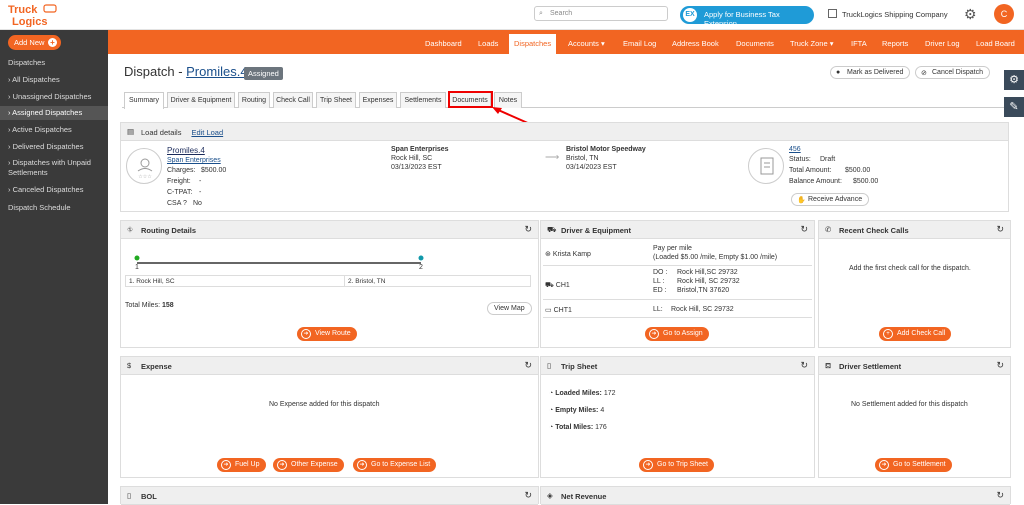 This screenshot has height=505, width=1024. I want to click on user-avatar: C, so click(1004, 14).